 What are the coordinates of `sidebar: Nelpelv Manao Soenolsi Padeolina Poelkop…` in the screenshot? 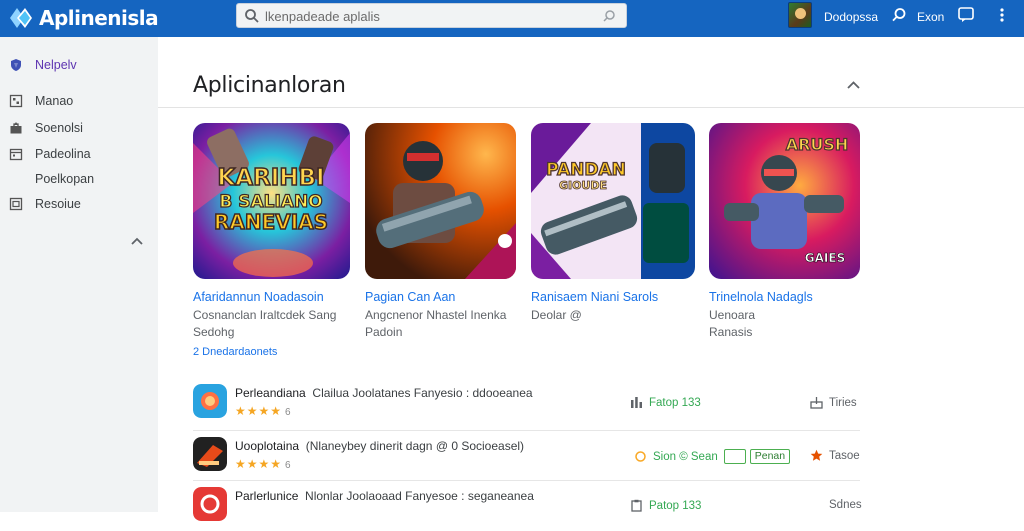 It's located at (79, 274).